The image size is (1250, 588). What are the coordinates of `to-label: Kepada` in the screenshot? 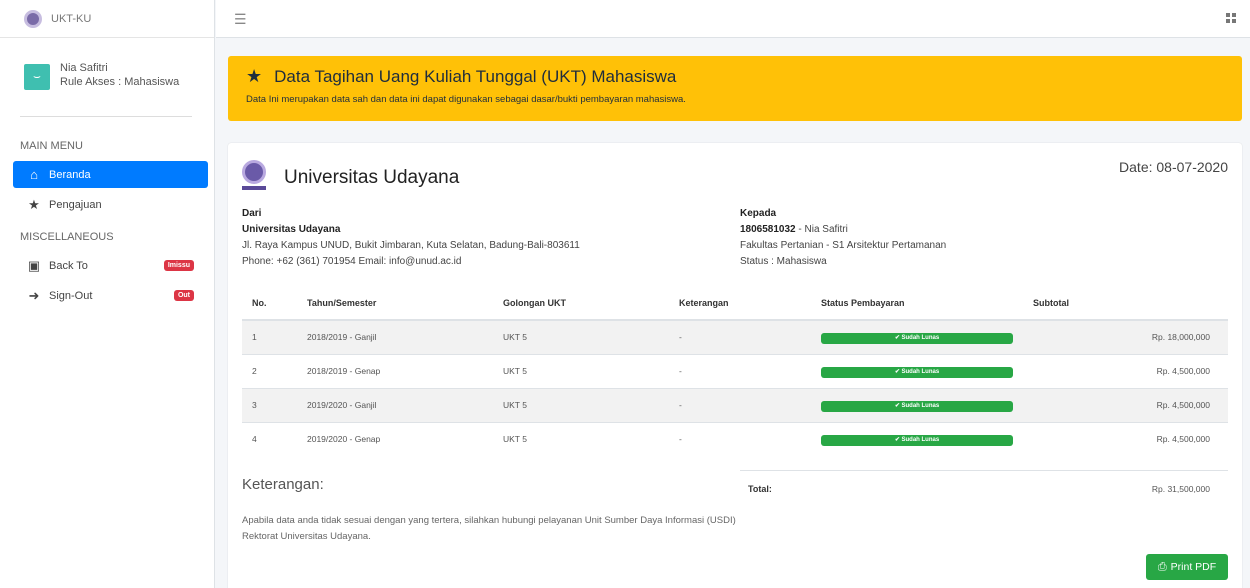 It's located at (758, 213).